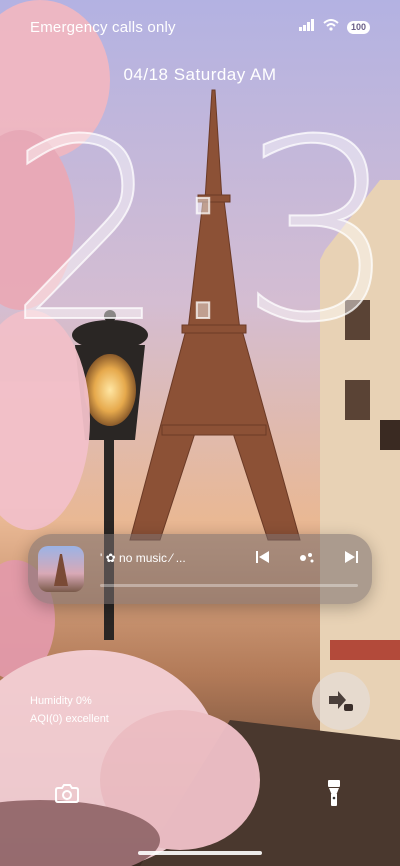 This screenshot has height=866, width=400. I want to click on battery-icon: 100, so click(358, 27).